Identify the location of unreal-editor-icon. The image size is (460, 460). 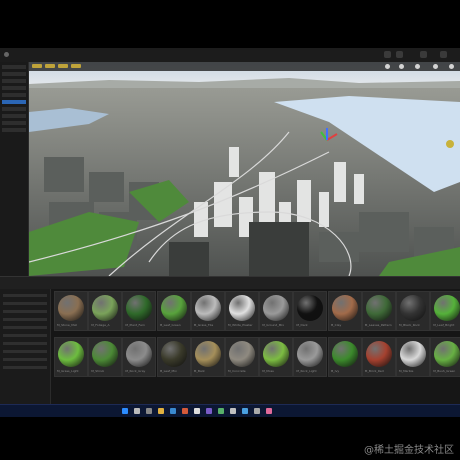
(197, 411).